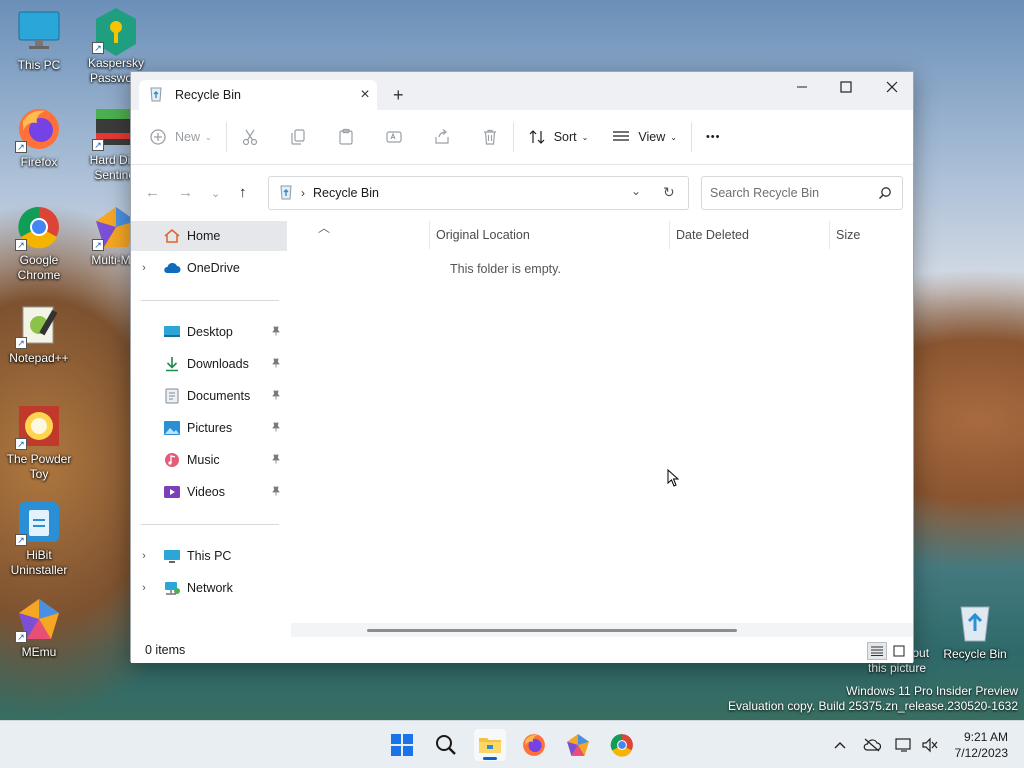 Image resolution: width=1024 pixels, height=768 pixels. I want to click on forward-arrow-icon: →, so click(185, 192).